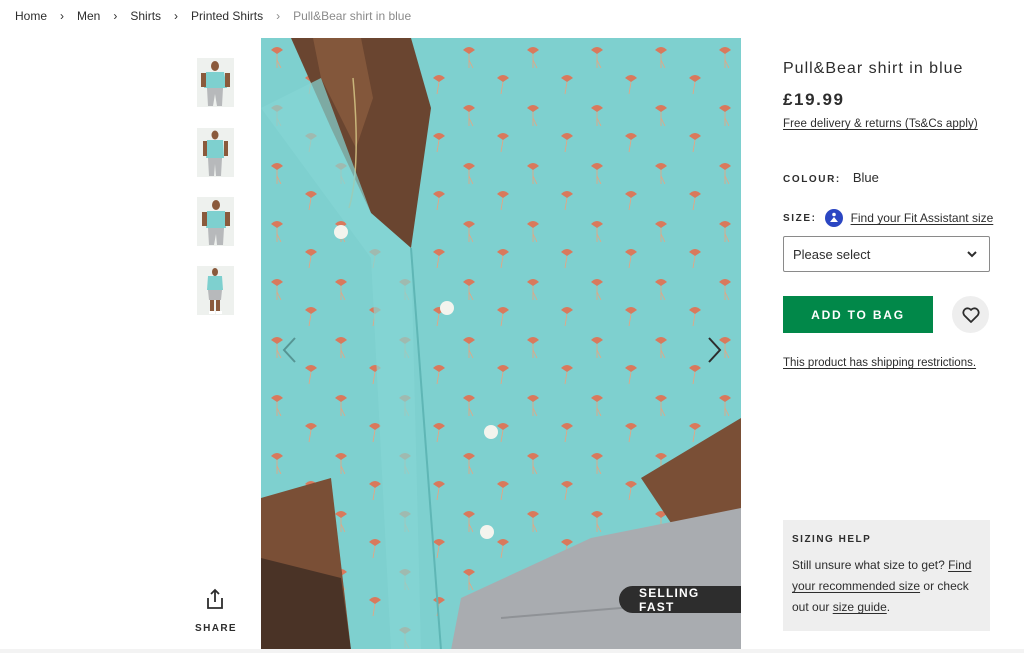 This screenshot has width=1024, height=653. Describe the element at coordinates (832, 254) in the screenshot. I see `size-select-value: Please select` at that location.